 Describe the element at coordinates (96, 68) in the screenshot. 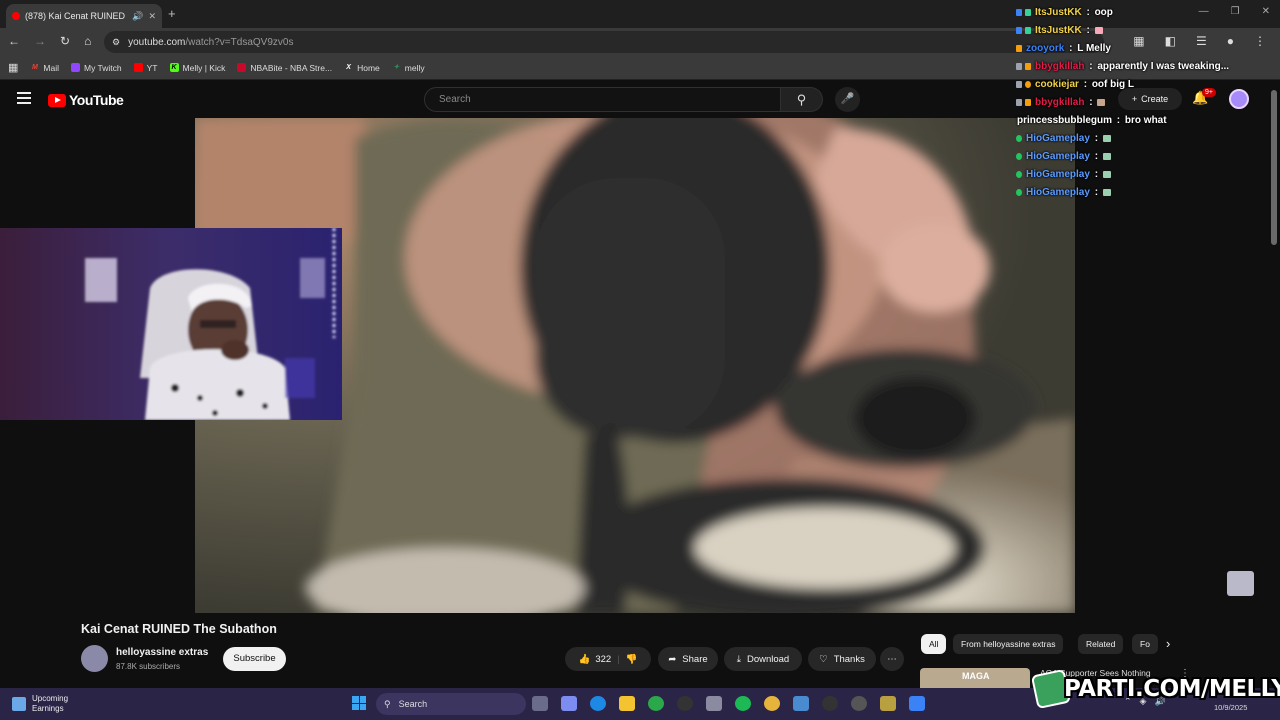

I see `bookmark-my-twitch: My Twitch` at that location.